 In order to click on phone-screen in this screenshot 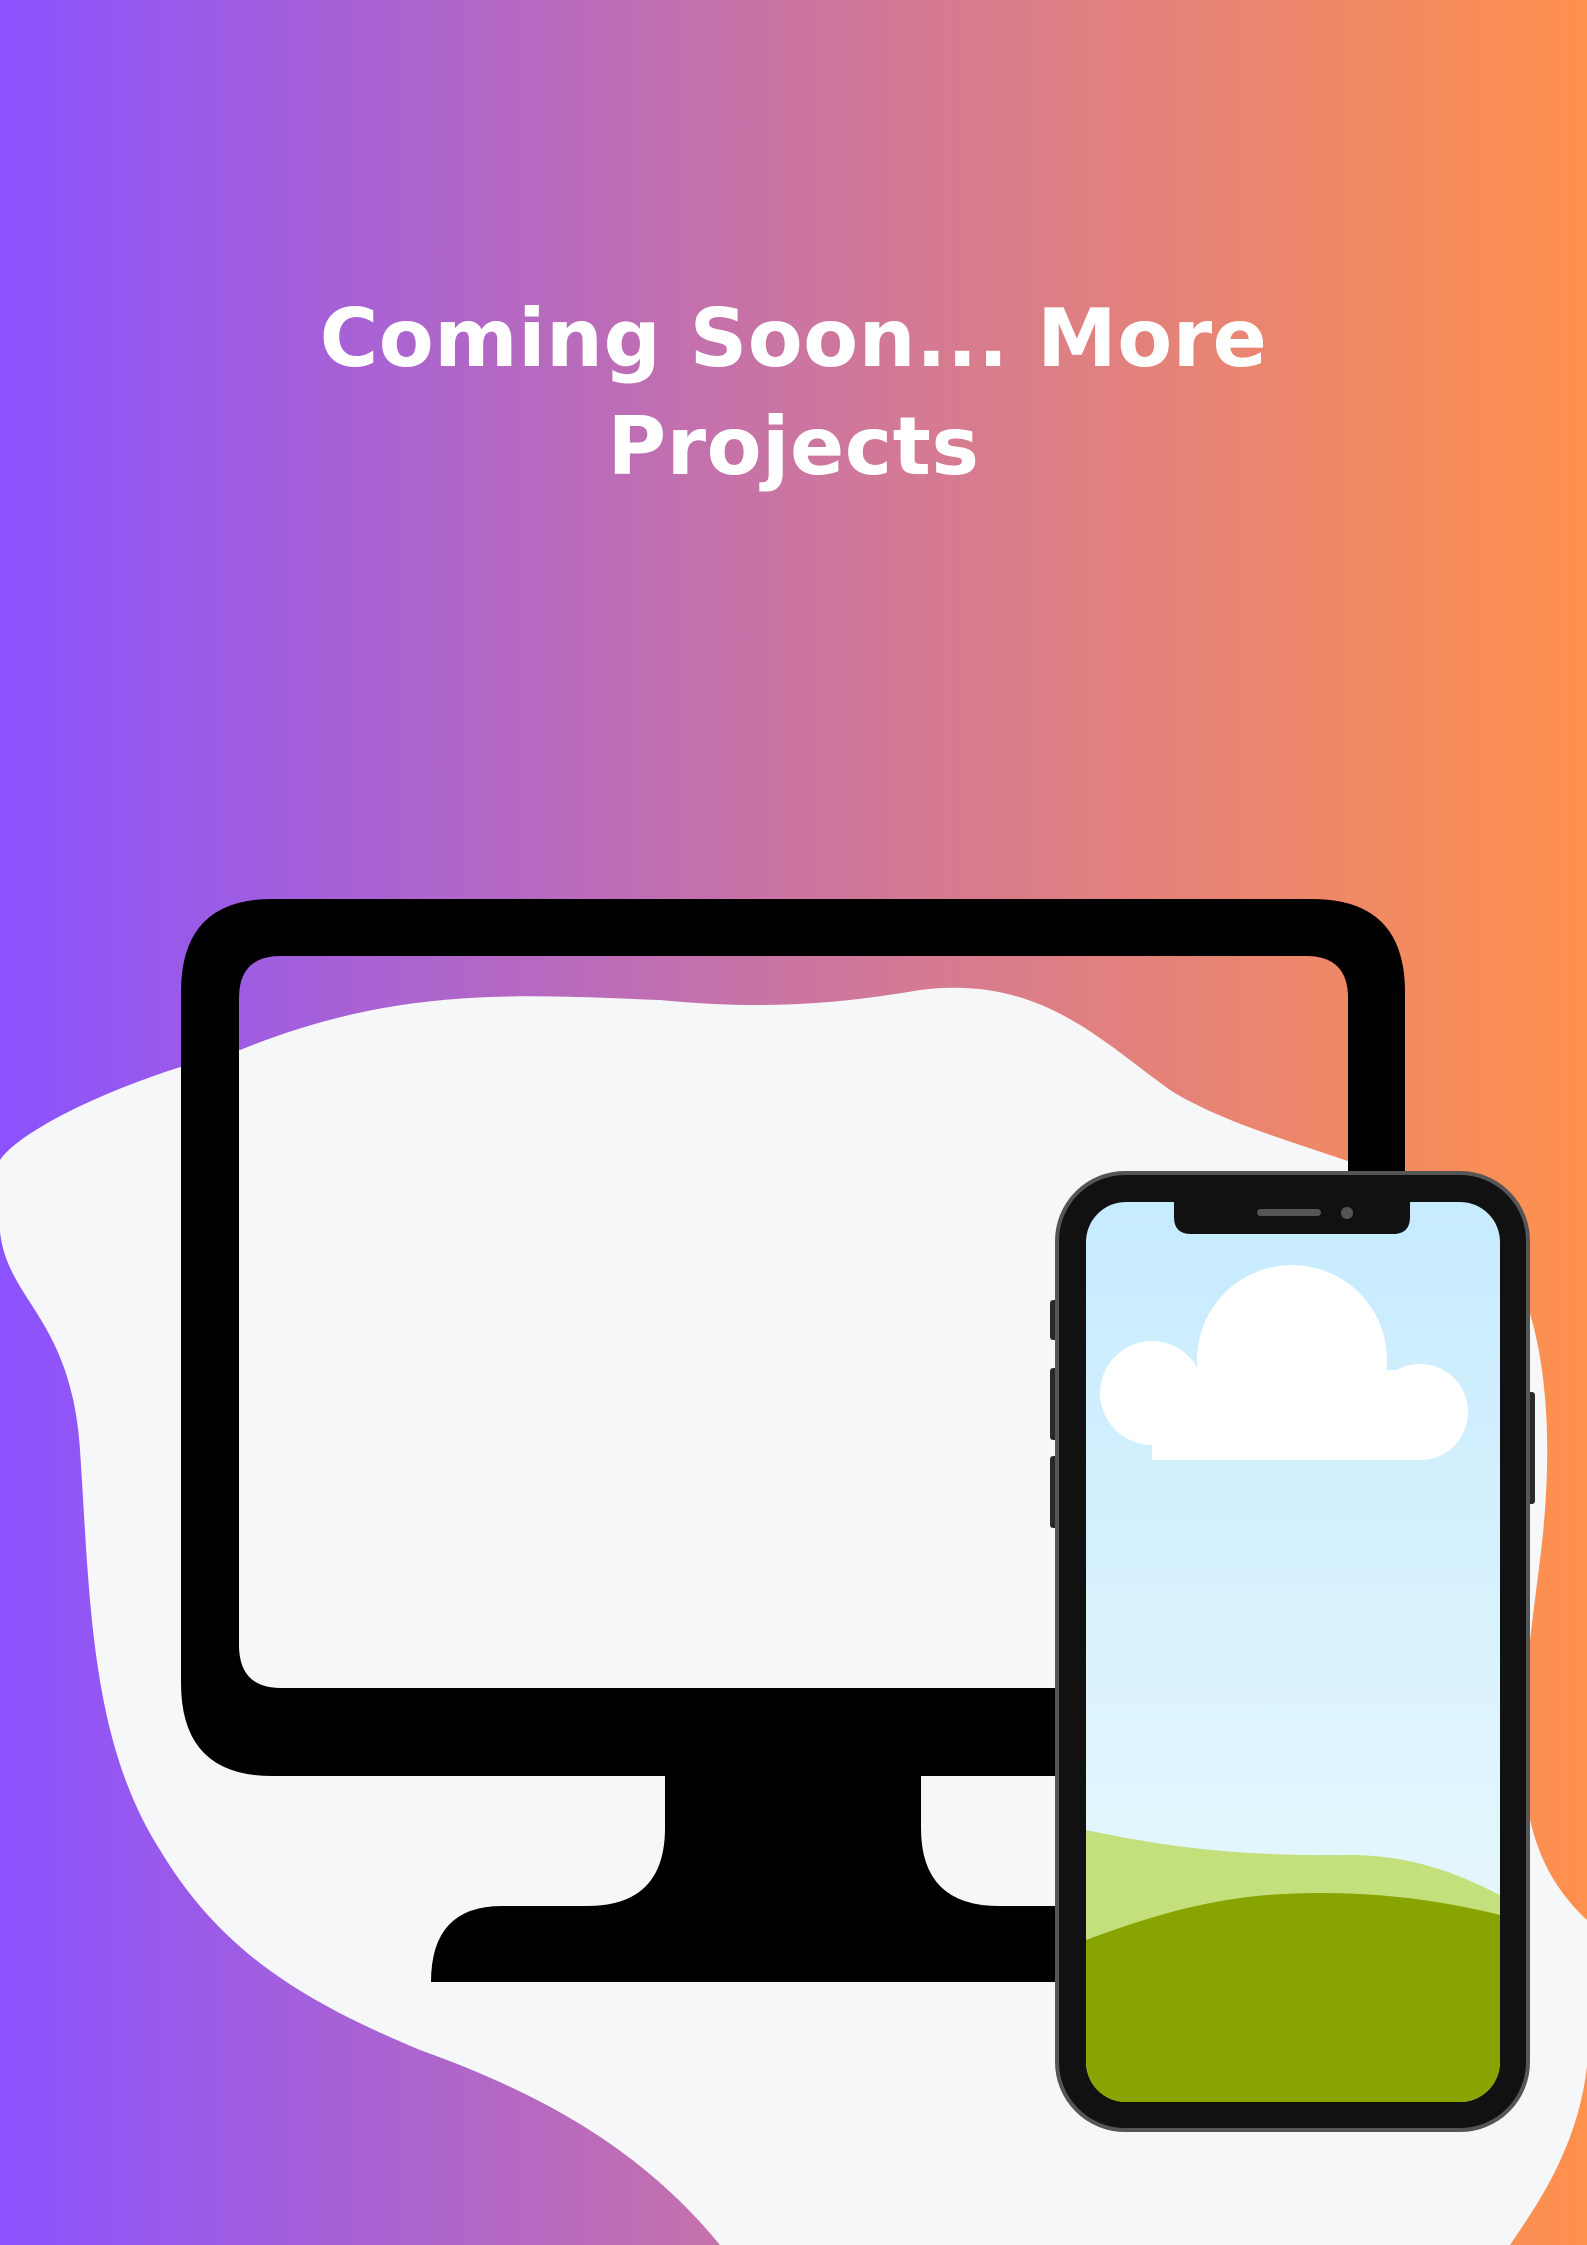, I will do `click(1293, 1652)`.